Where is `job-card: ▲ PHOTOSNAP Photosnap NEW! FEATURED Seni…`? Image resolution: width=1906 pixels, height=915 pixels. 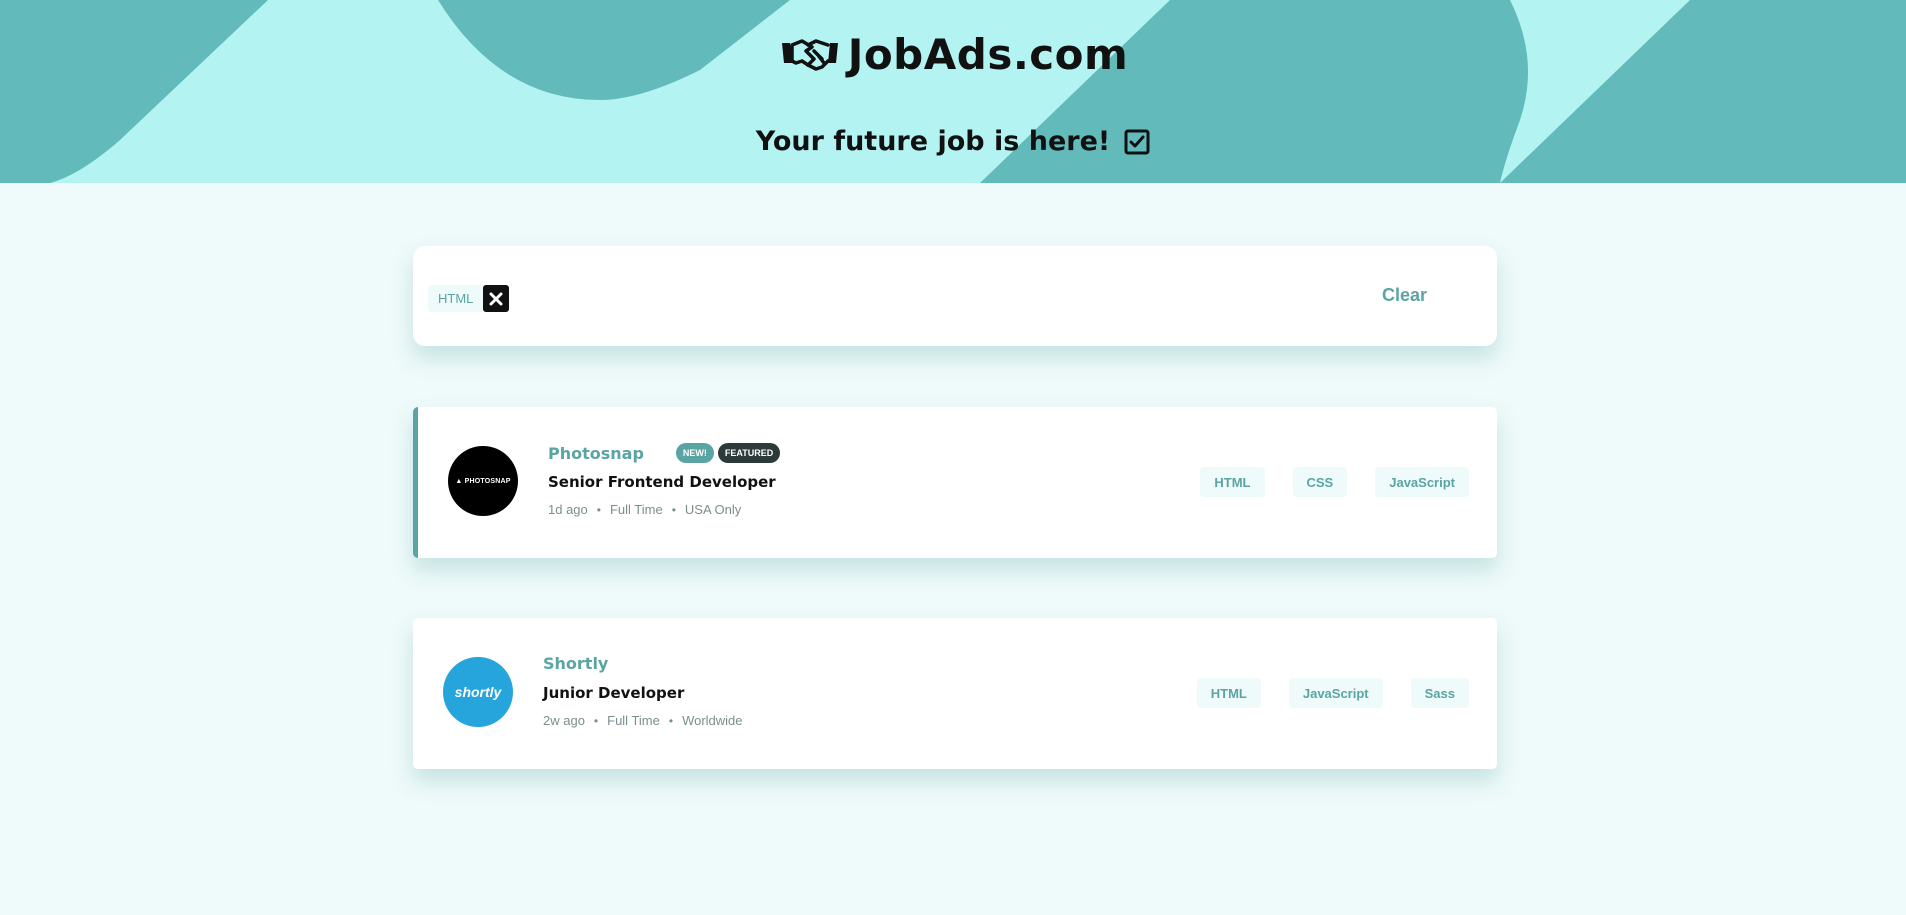 job-card: ▲ PHOTOSNAP Photosnap NEW! FEATURED Seni… is located at coordinates (955, 482).